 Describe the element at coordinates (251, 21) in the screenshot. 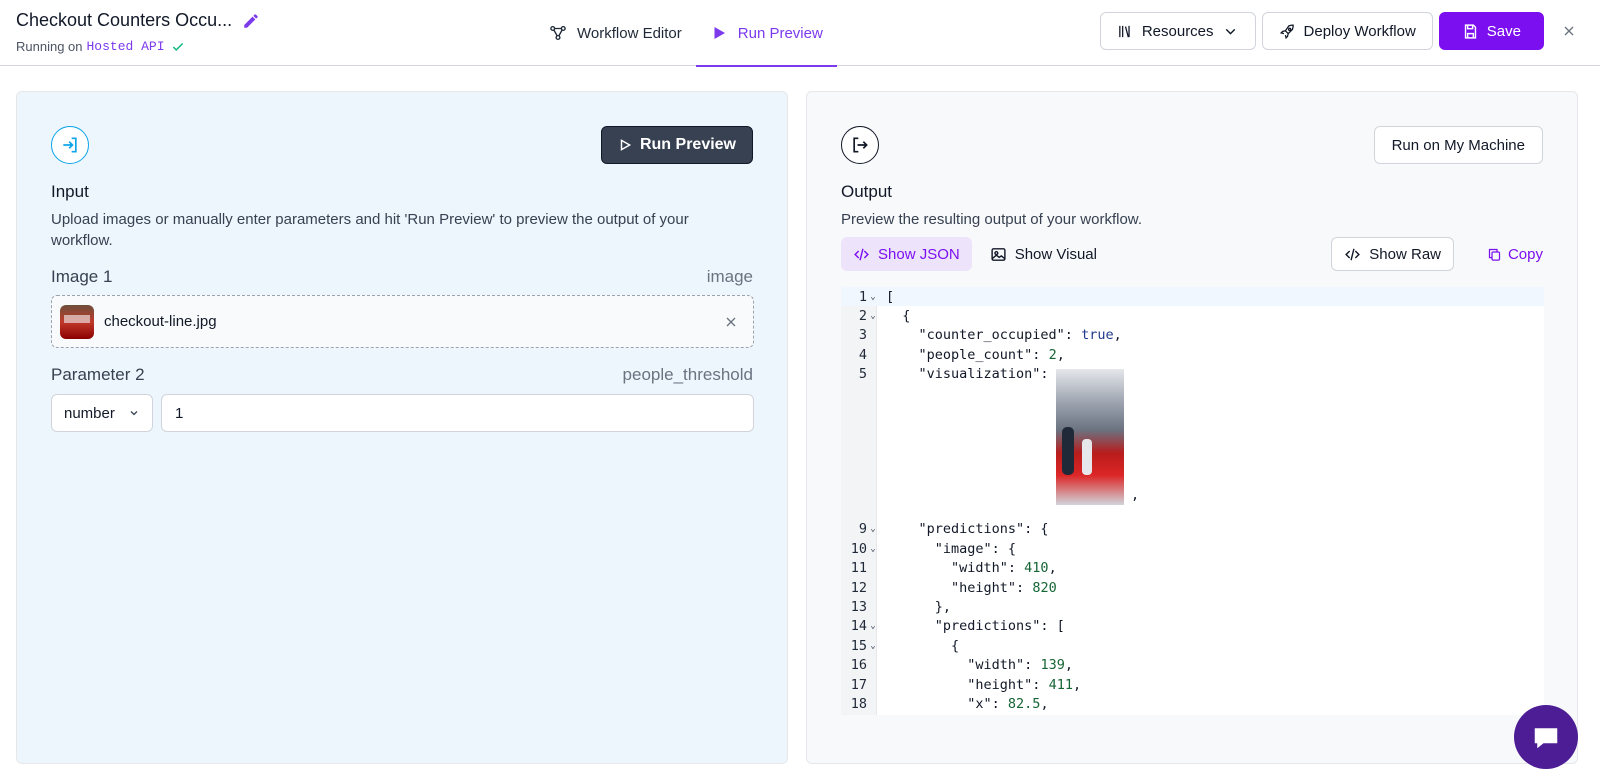

I see `pencil-icon` at that location.